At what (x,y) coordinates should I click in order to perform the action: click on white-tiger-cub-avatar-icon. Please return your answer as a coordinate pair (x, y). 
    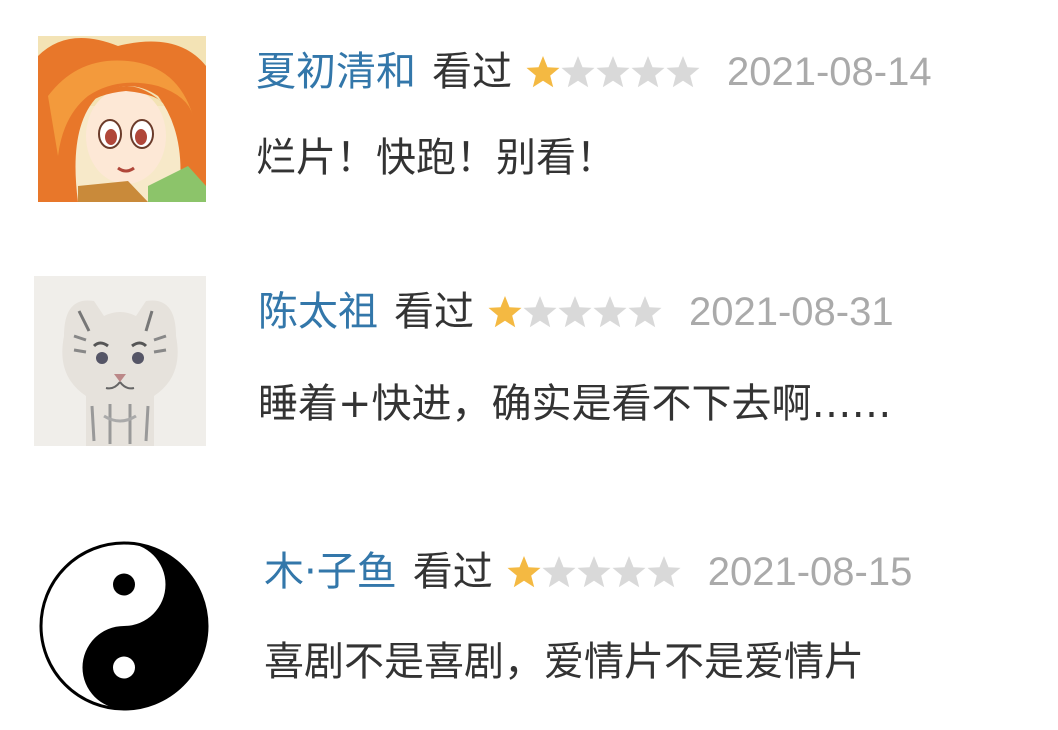
    Looking at the image, I should click on (120, 361).